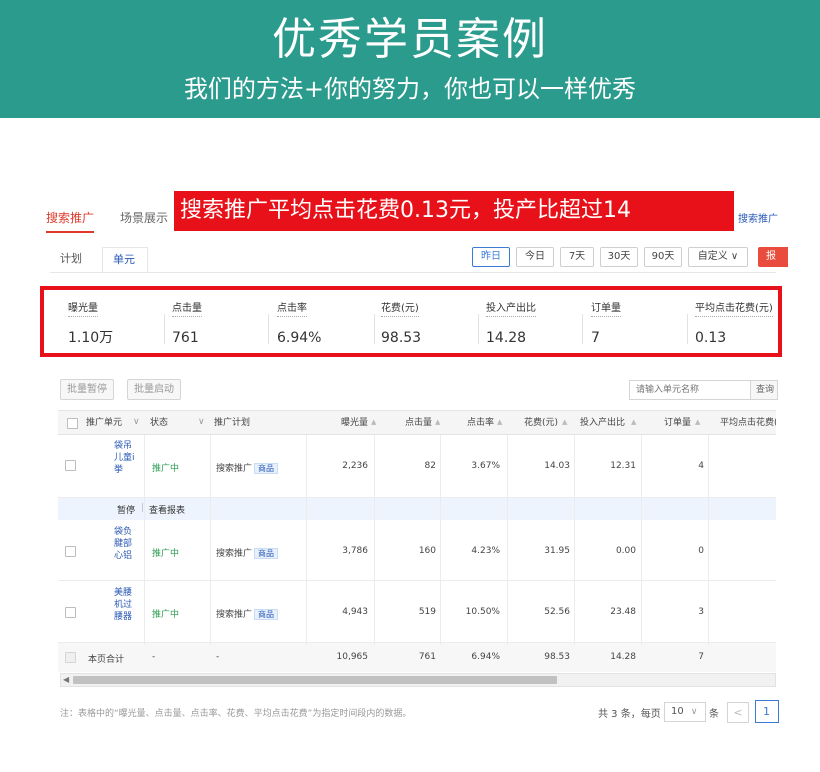 The image size is (820, 772). I want to click on col-cost: 花费(元), so click(538, 423).